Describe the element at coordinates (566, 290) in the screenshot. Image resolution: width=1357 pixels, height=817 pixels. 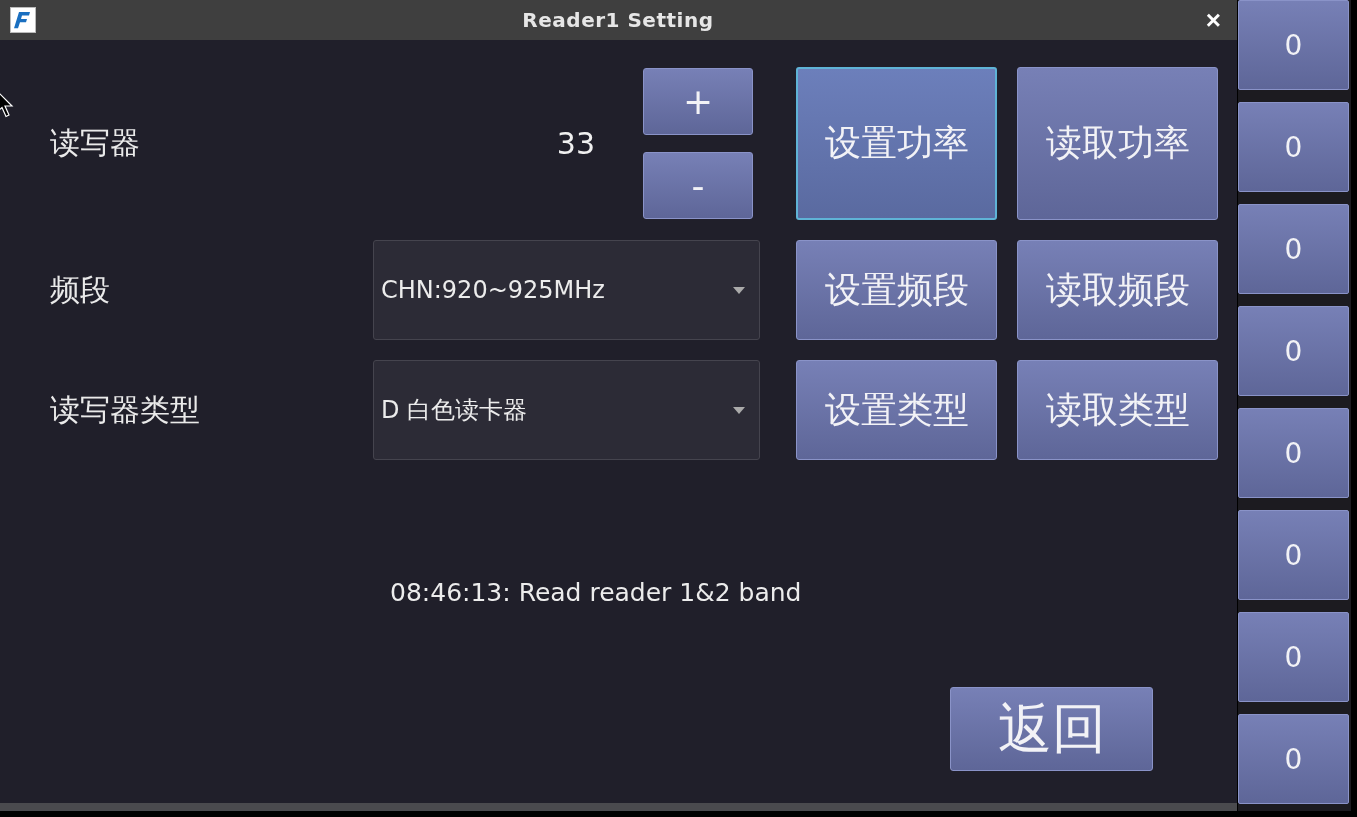
I see `dropdown: CHN:920~925MHz` at that location.